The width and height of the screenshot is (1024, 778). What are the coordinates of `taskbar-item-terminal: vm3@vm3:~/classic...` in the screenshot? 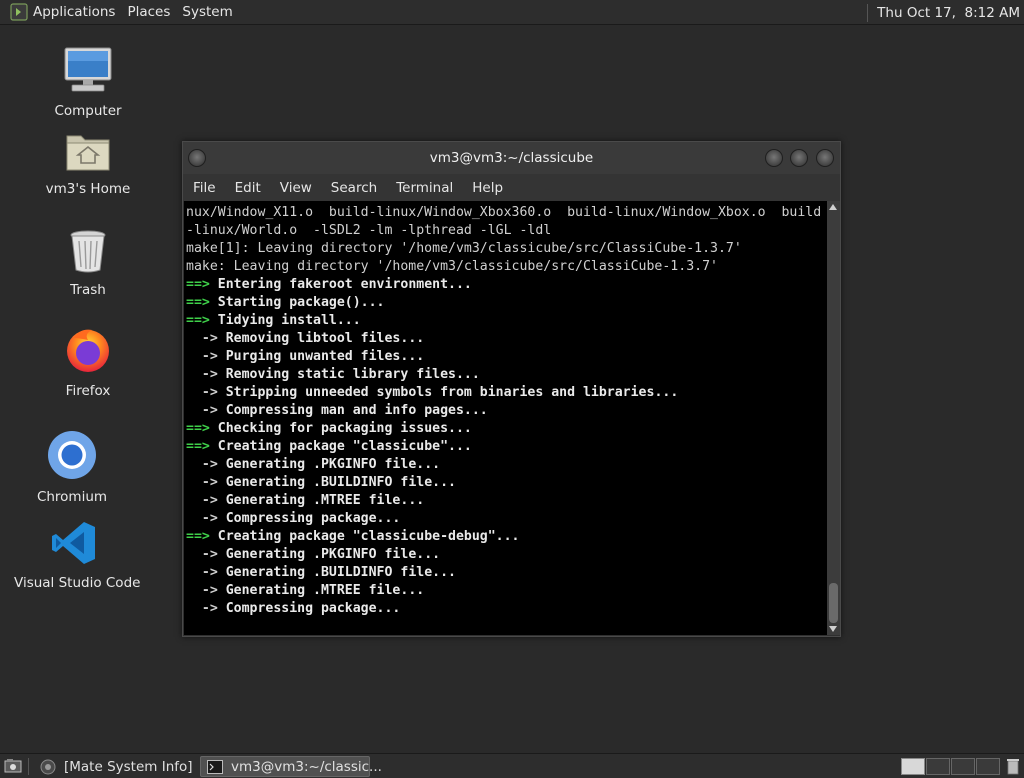 It's located at (291, 766).